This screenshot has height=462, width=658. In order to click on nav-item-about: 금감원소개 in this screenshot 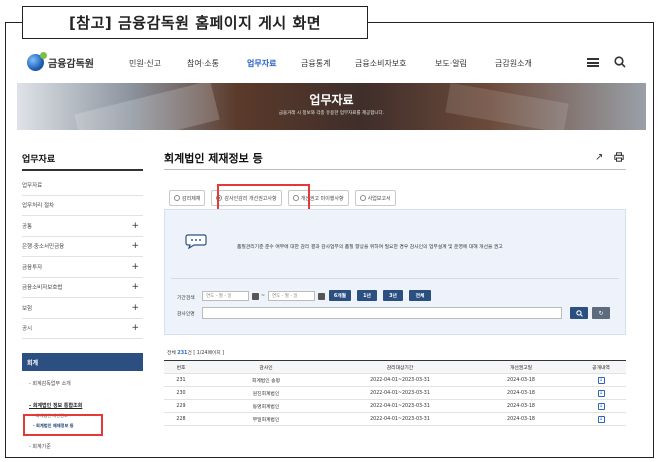, I will do `click(513, 63)`.